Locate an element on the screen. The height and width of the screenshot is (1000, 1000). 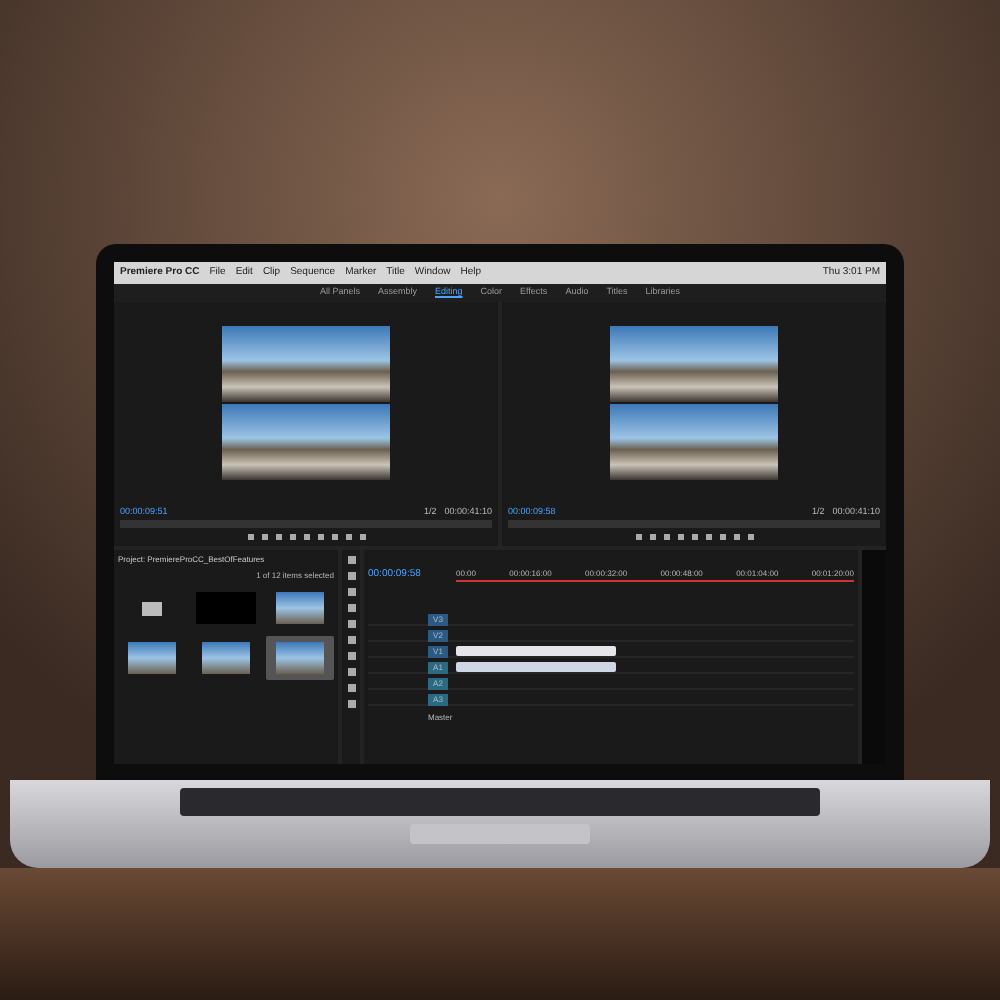
bin-item is located at coordinates (300, 658).